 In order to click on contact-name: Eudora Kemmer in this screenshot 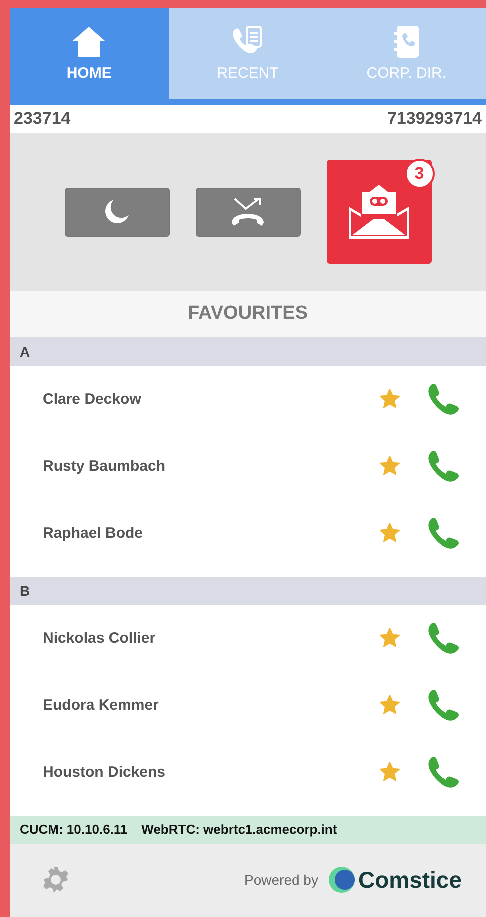, I will do `click(101, 705)`.